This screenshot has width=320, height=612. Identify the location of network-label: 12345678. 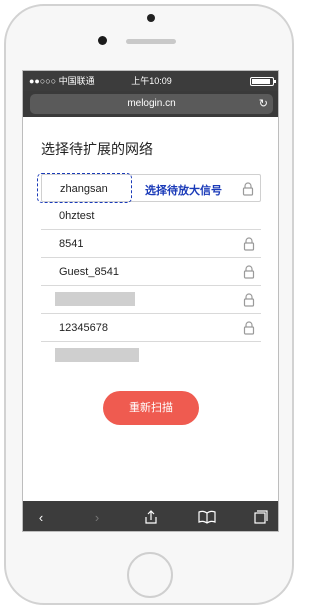
(83, 328).